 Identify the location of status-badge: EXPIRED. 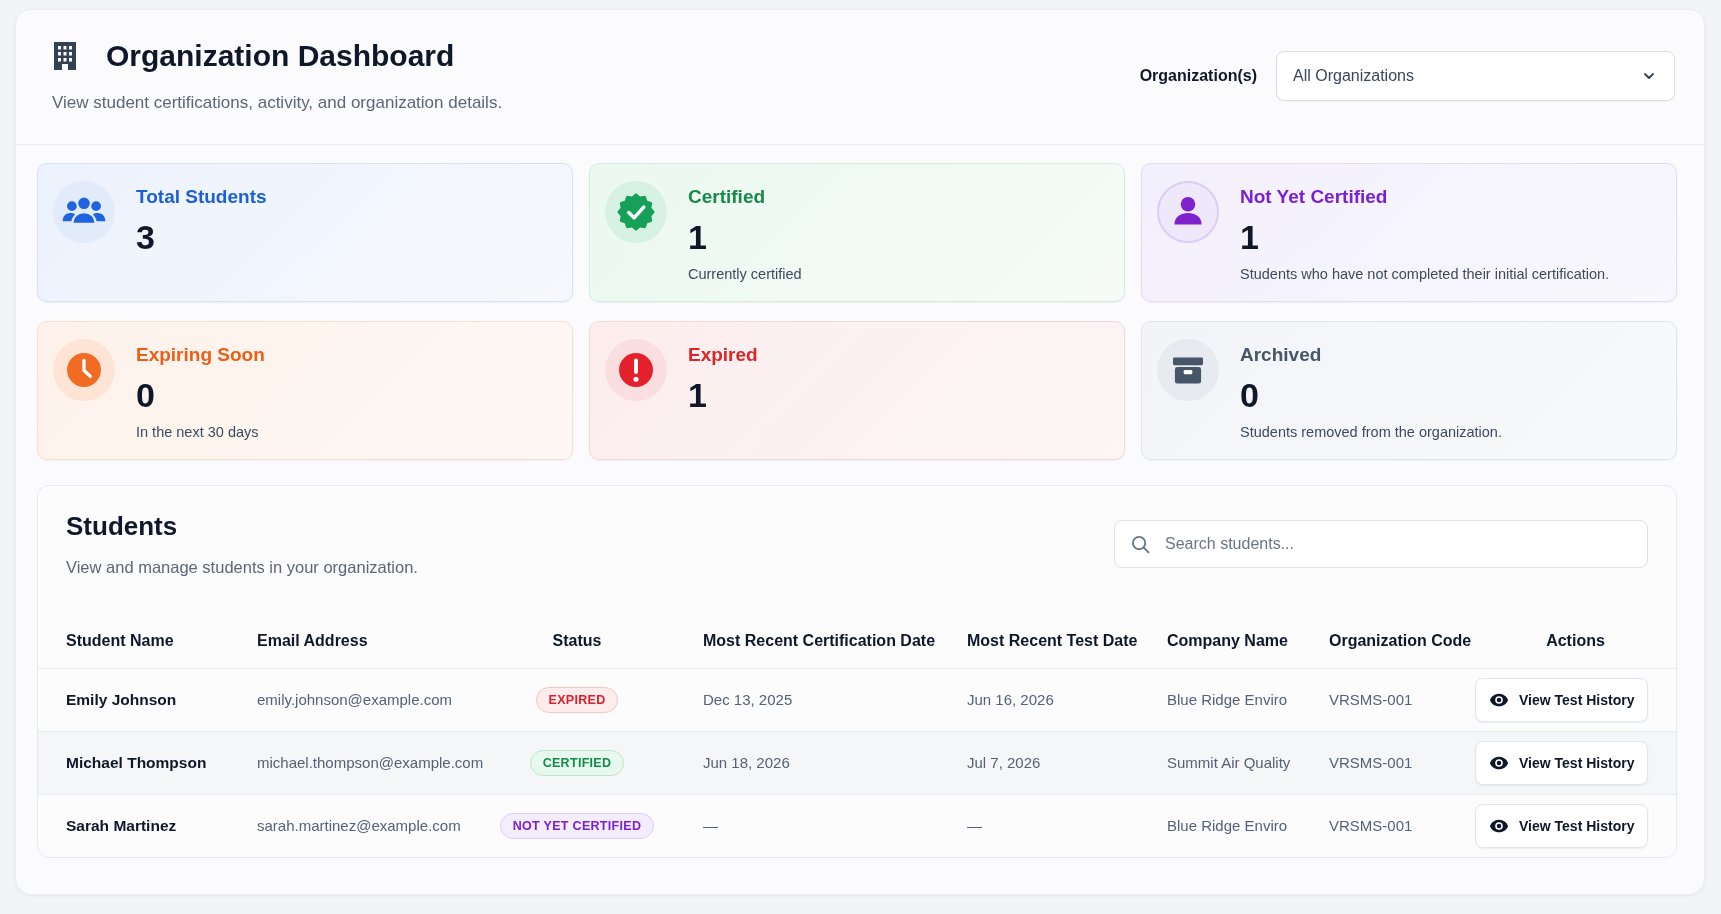
(577, 700).